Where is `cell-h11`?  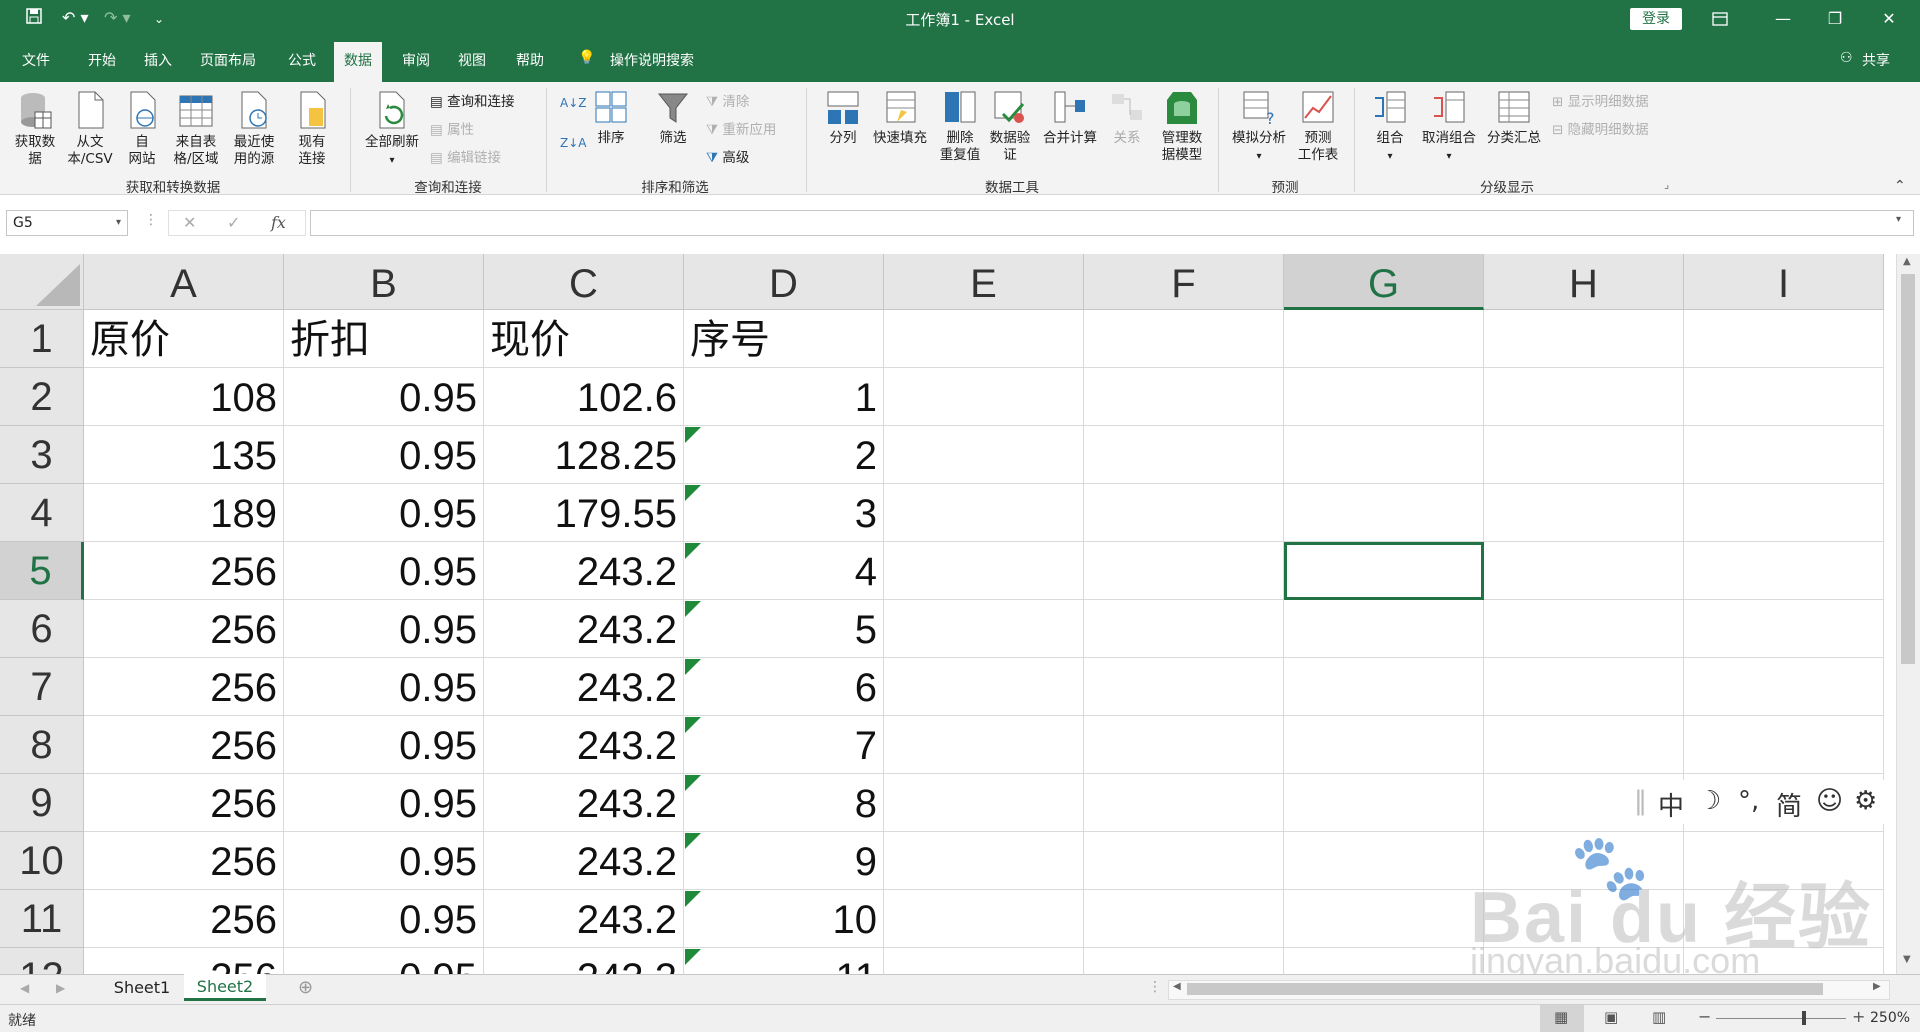 cell-h11 is located at coordinates (1584, 919).